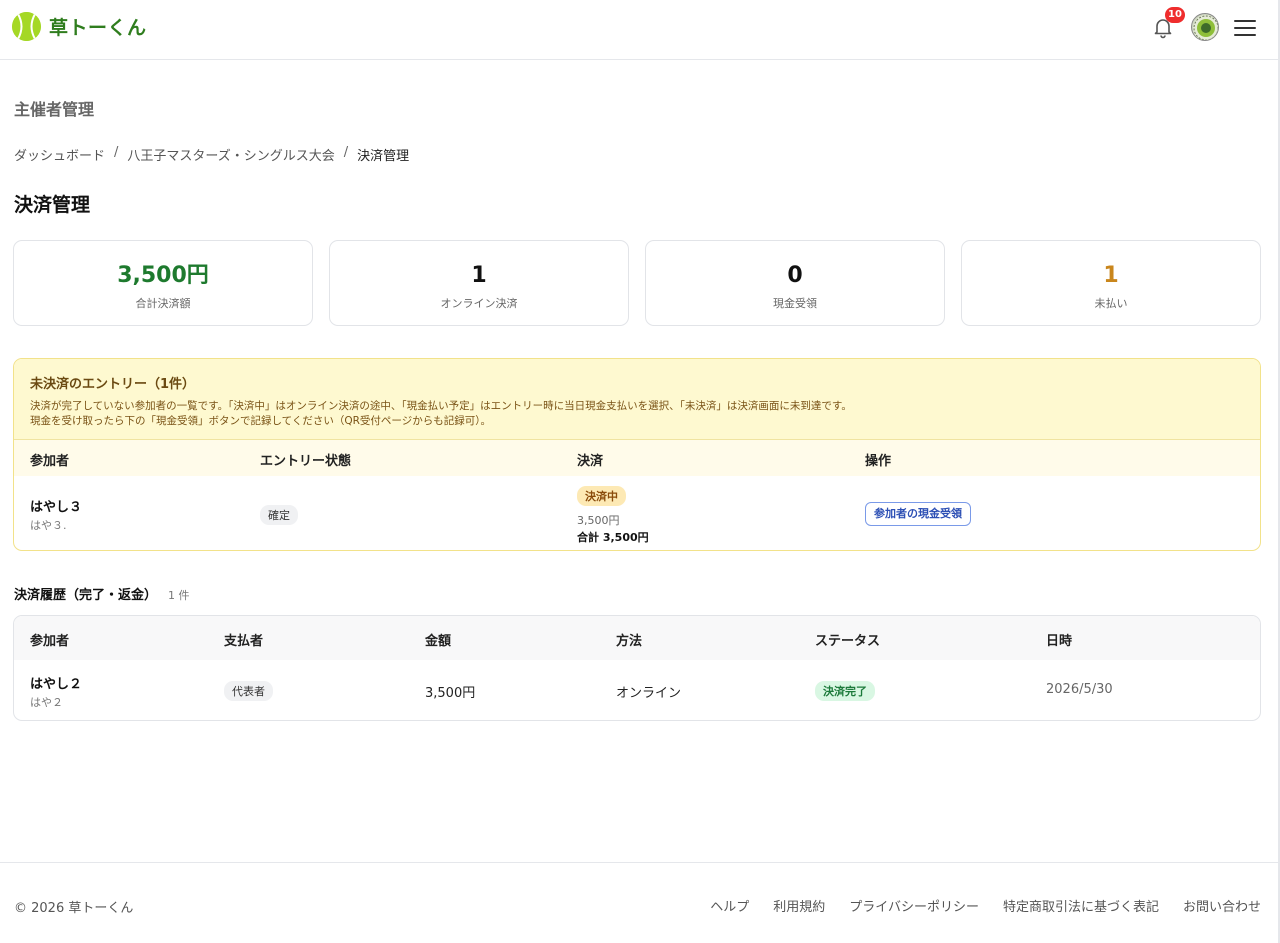  I want to click on status-badge: 決済完了, so click(845, 691).